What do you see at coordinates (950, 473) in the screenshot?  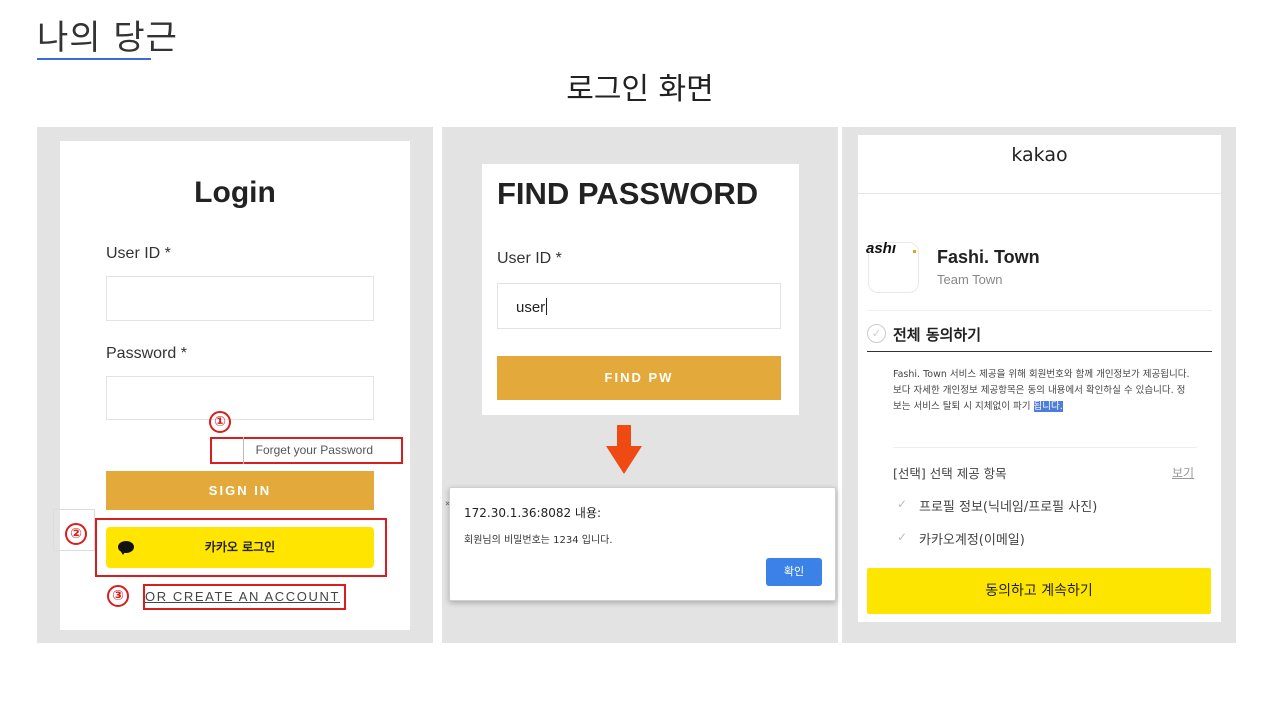 I see `optional-title: [선택] 선택 제공 항목` at bounding box center [950, 473].